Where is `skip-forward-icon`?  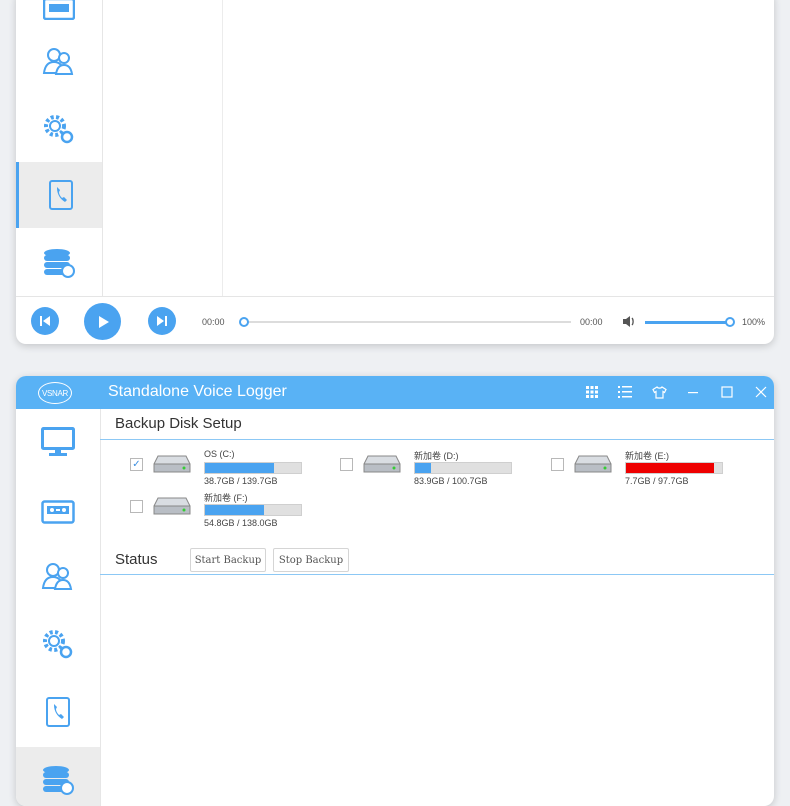
skip-forward-icon is located at coordinates (162, 321).